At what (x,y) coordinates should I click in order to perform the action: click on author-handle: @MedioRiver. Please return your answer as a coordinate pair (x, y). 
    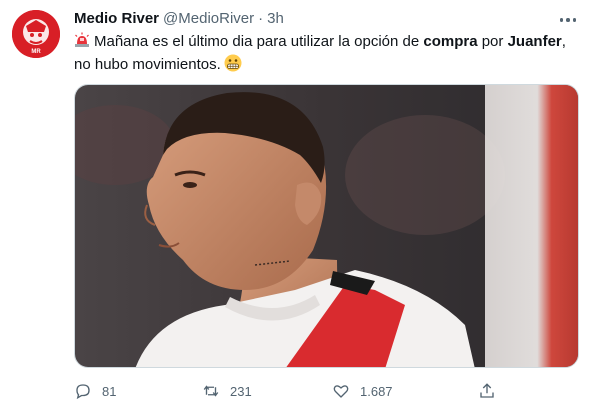
    Looking at the image, I should click on (208, 18).